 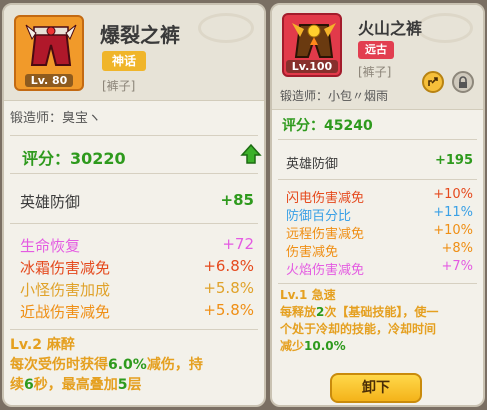 I want to click on stat-row: 近战伤害减免, so click(x=65, y=311).